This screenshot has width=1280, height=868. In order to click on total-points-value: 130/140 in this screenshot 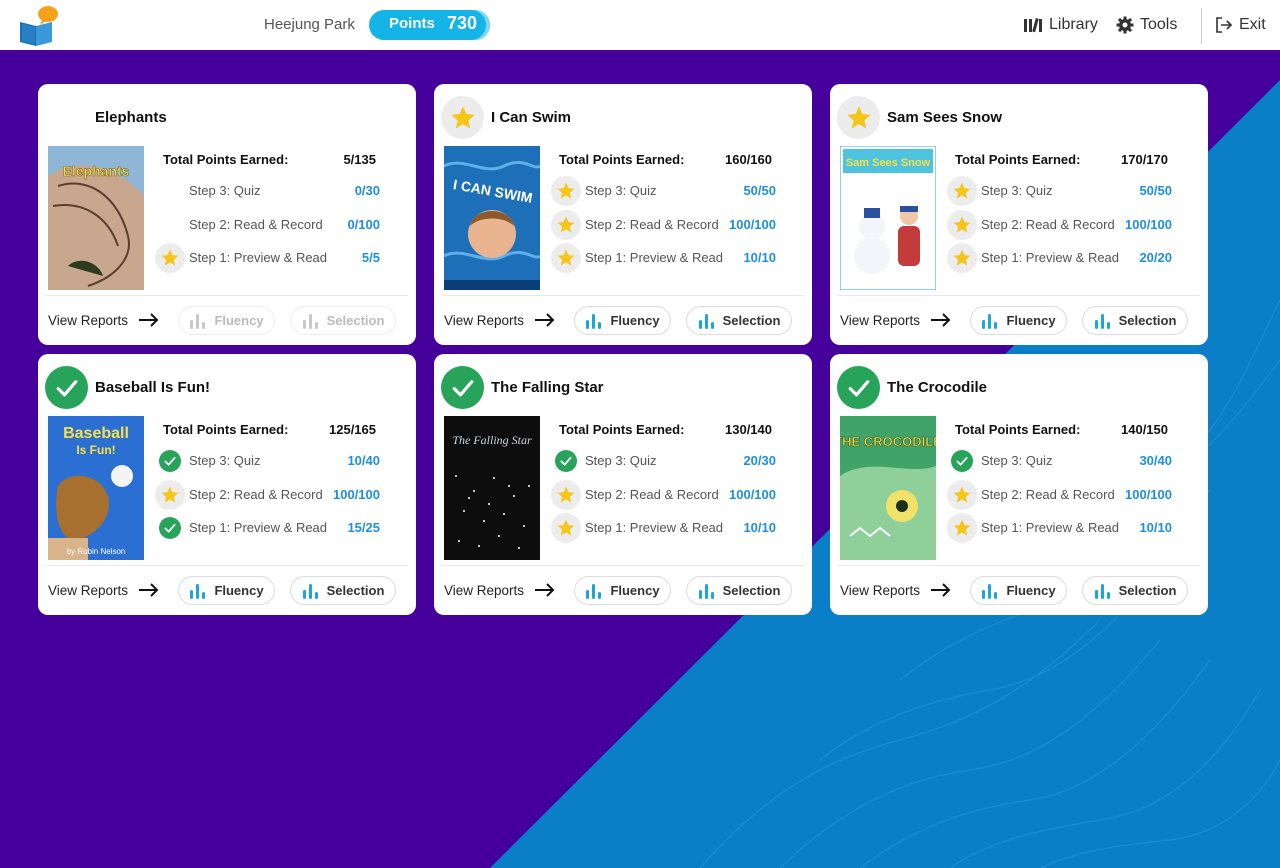, I will do `click(748, 429)`.